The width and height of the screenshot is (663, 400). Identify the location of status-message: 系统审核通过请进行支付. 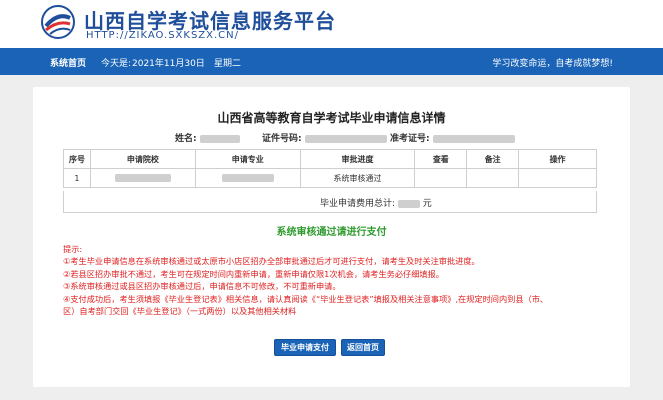
(331, 232).